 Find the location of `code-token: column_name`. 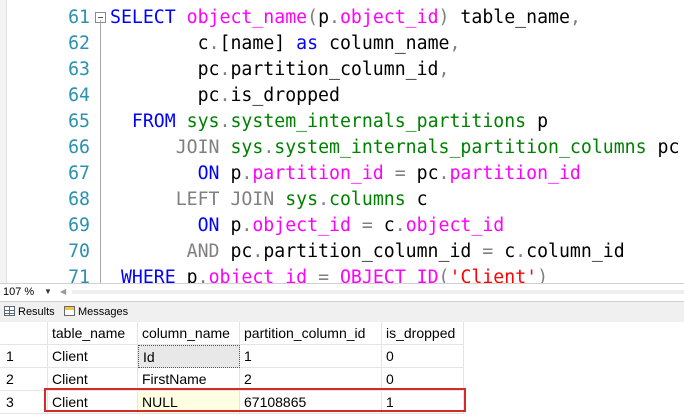

code-token: column_name is located at coordinates (384, 43).